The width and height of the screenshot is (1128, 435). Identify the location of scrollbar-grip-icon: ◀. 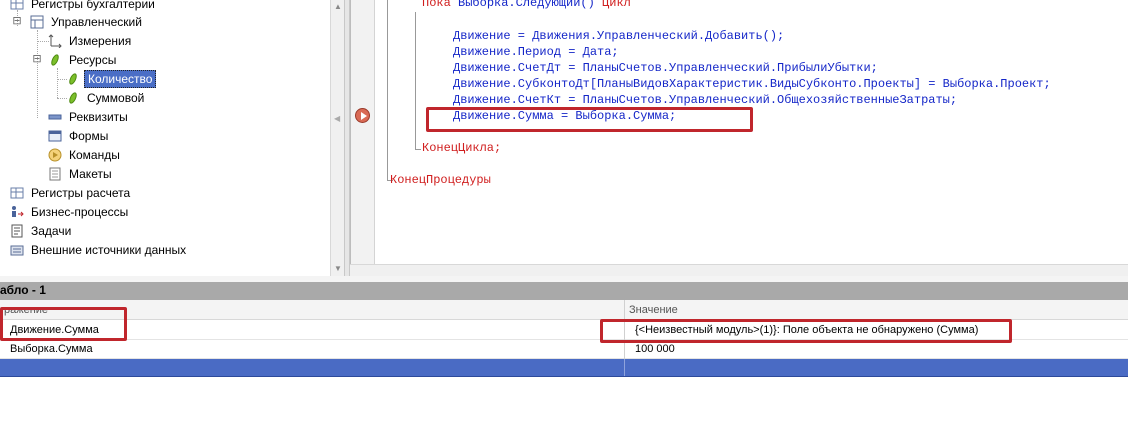
(337, 118).